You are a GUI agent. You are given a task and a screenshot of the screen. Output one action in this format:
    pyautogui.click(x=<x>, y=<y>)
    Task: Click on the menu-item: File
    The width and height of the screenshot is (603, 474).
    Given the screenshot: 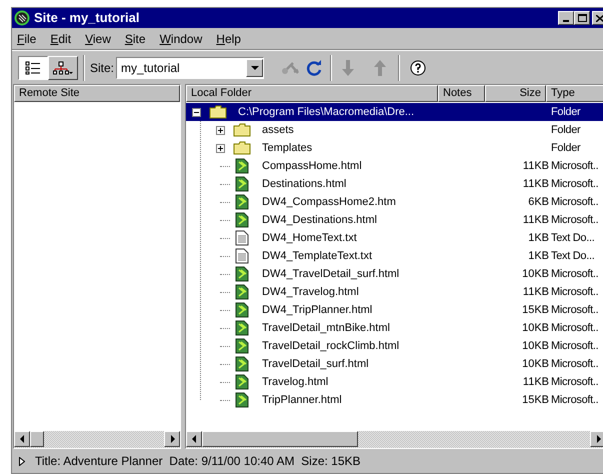 What is the action you would take?
    pyautogui.click(x=26, y=39)
    